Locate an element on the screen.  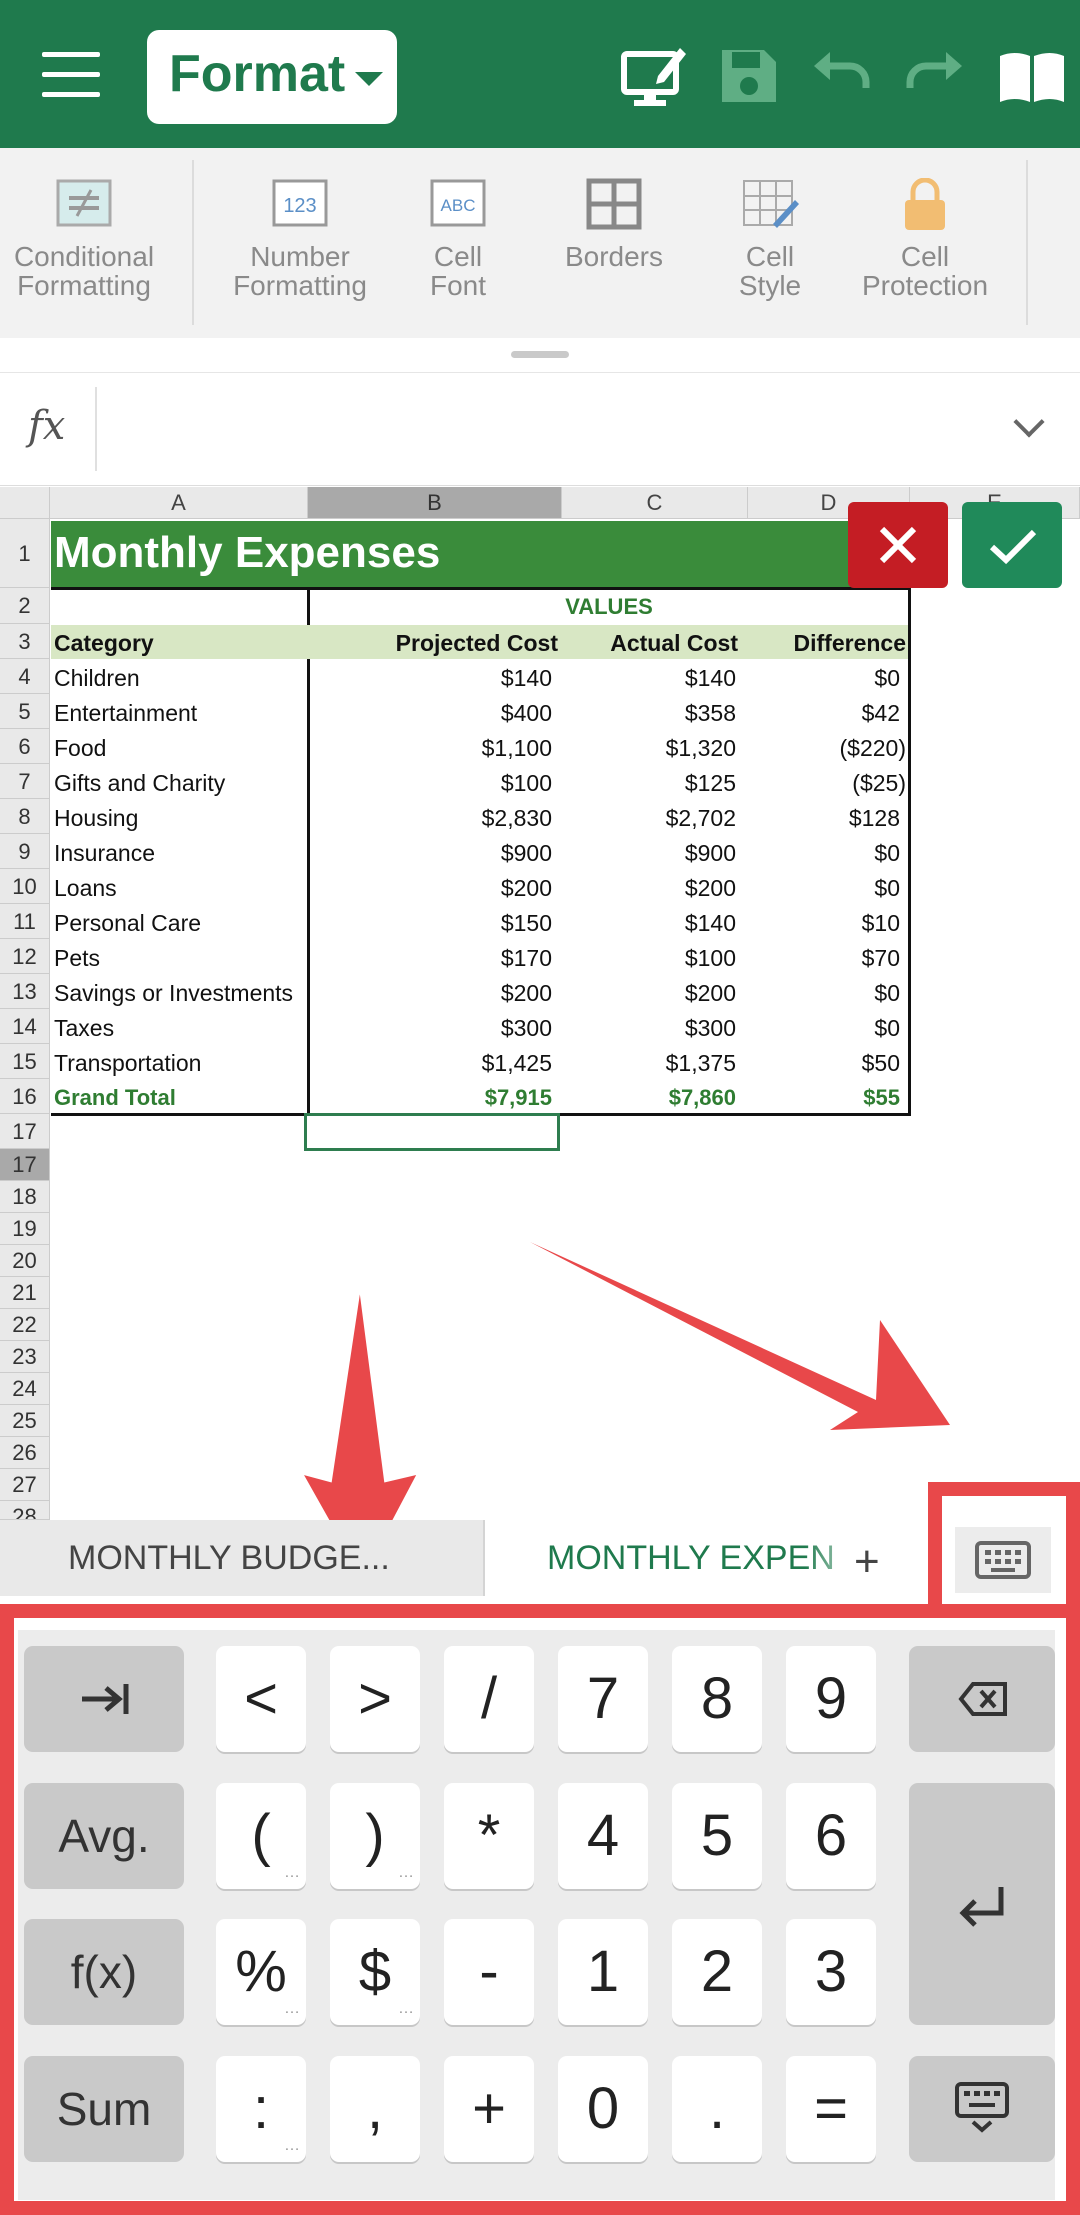
book-icon is located at coordinates (1032, 76).